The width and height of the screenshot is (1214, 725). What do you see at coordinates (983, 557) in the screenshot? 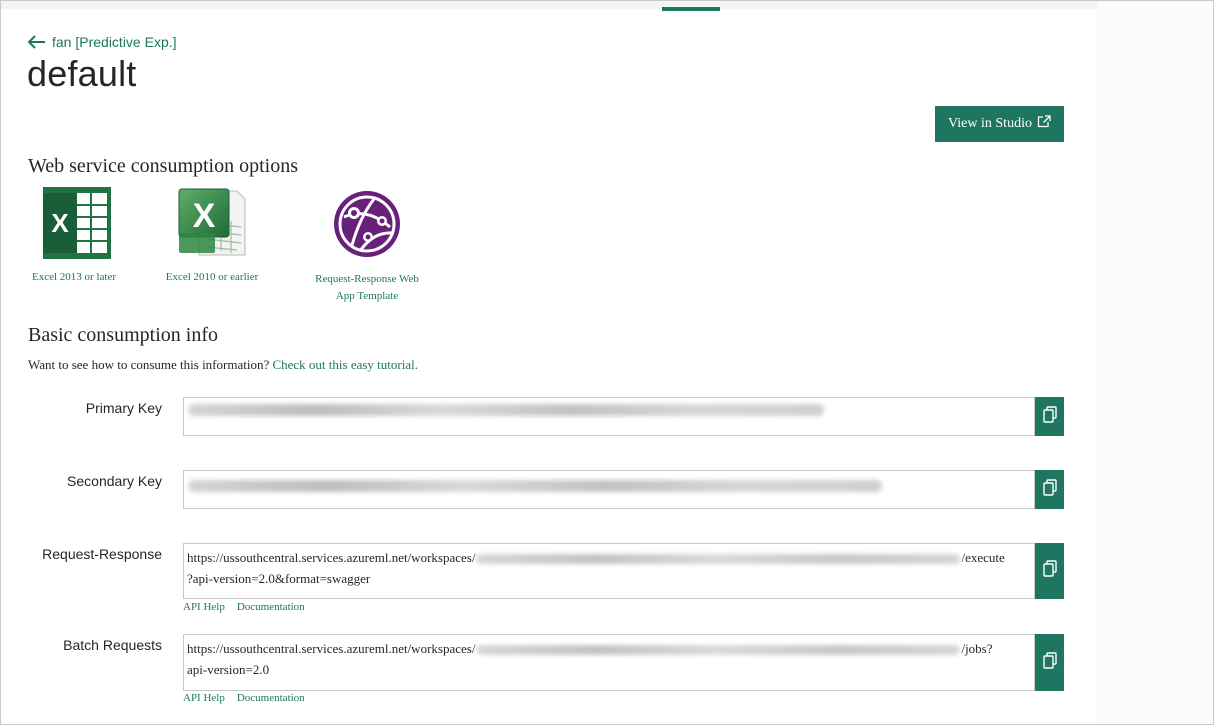
I see `request-response-url-suffix: /execute` at bounding box center [983, 557].